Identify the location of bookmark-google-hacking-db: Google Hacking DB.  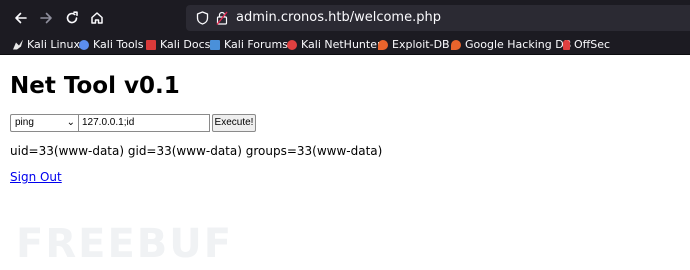
(511, 44).